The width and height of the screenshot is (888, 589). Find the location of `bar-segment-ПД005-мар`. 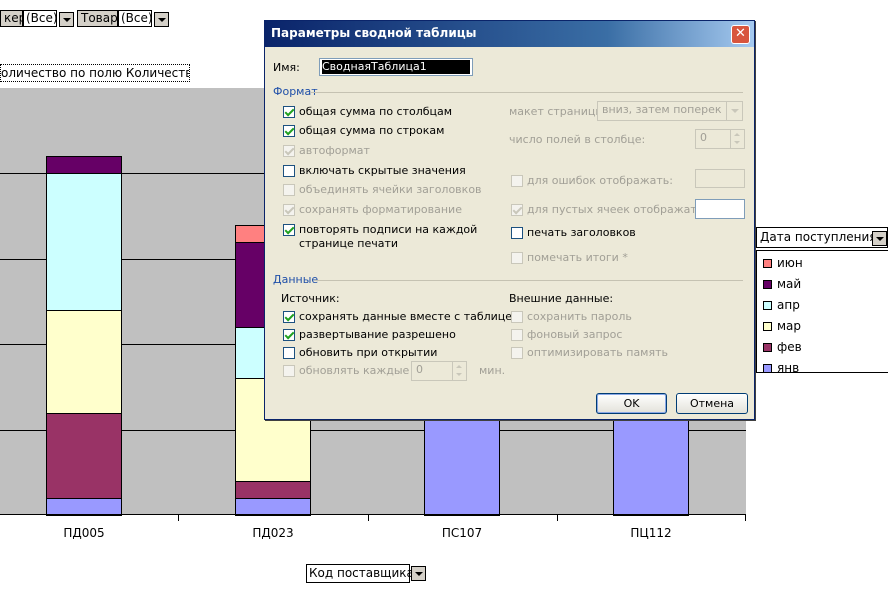

bar-segment-ПД005-мар is located at coordinates (84, 362).